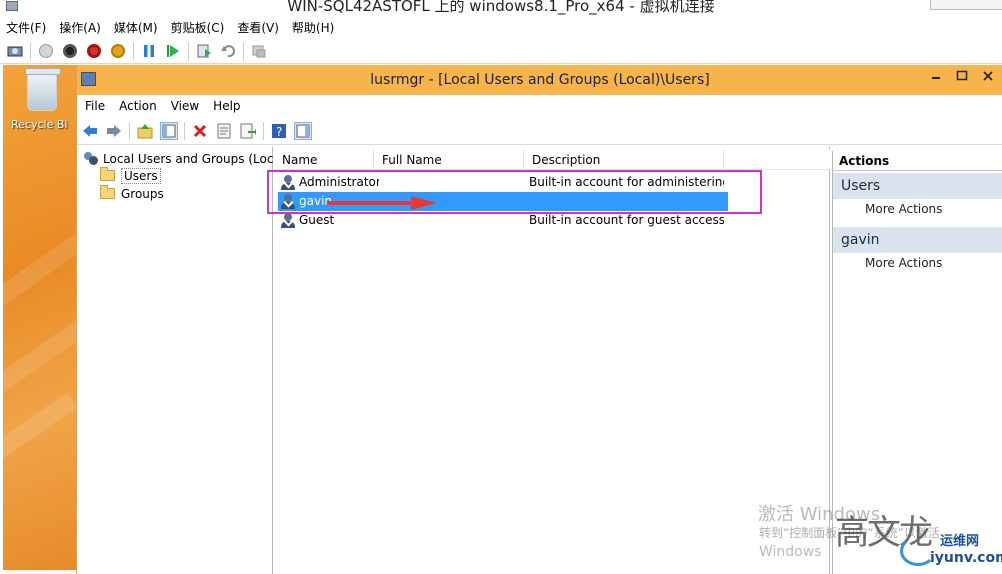 The height and width of the screenshot is (574, 1002). Describe the element at coordinates (185, 106) in the screenshot. I see `menu-view: View` at that location.